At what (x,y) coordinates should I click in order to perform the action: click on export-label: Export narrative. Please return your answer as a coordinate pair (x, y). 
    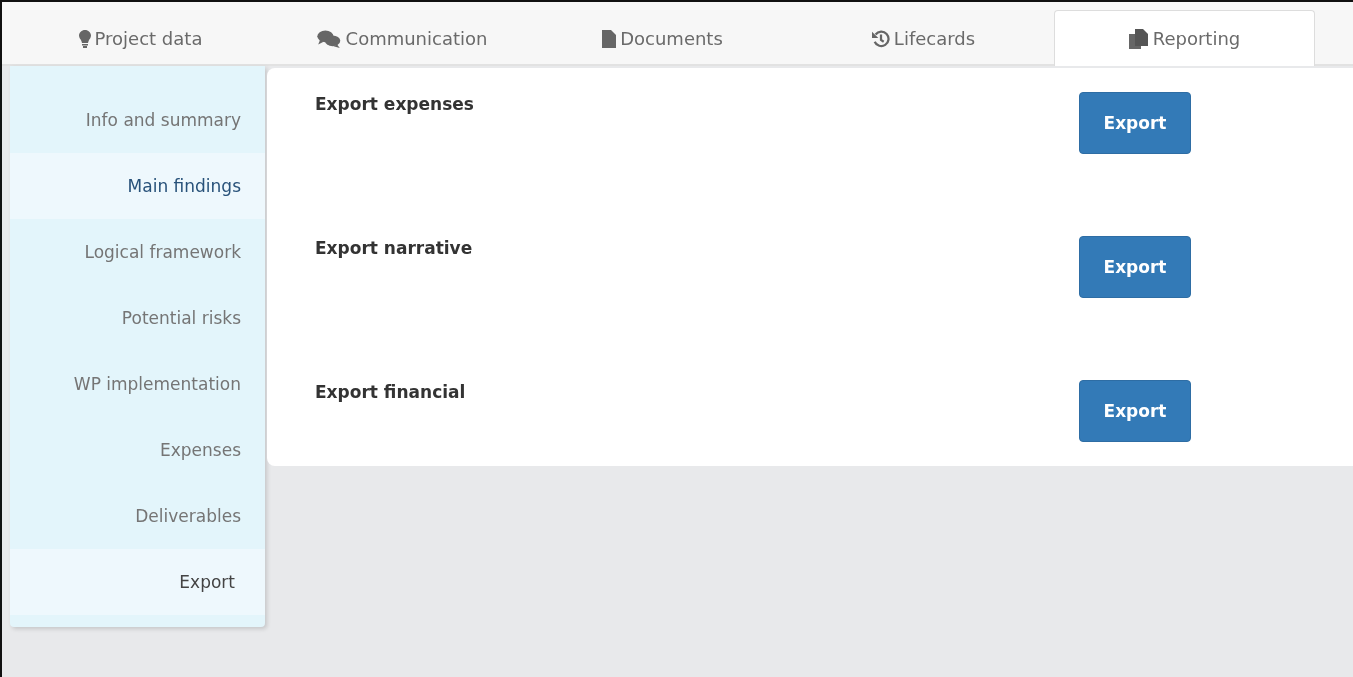
    Looking at the image, I should click on (394, 247).